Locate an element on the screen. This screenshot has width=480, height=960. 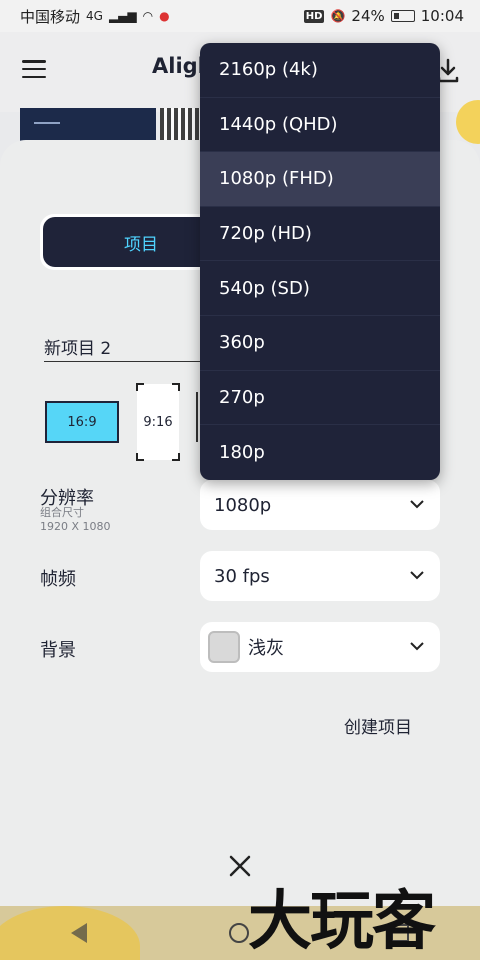
back-icon is located at coordinates (79, 933).